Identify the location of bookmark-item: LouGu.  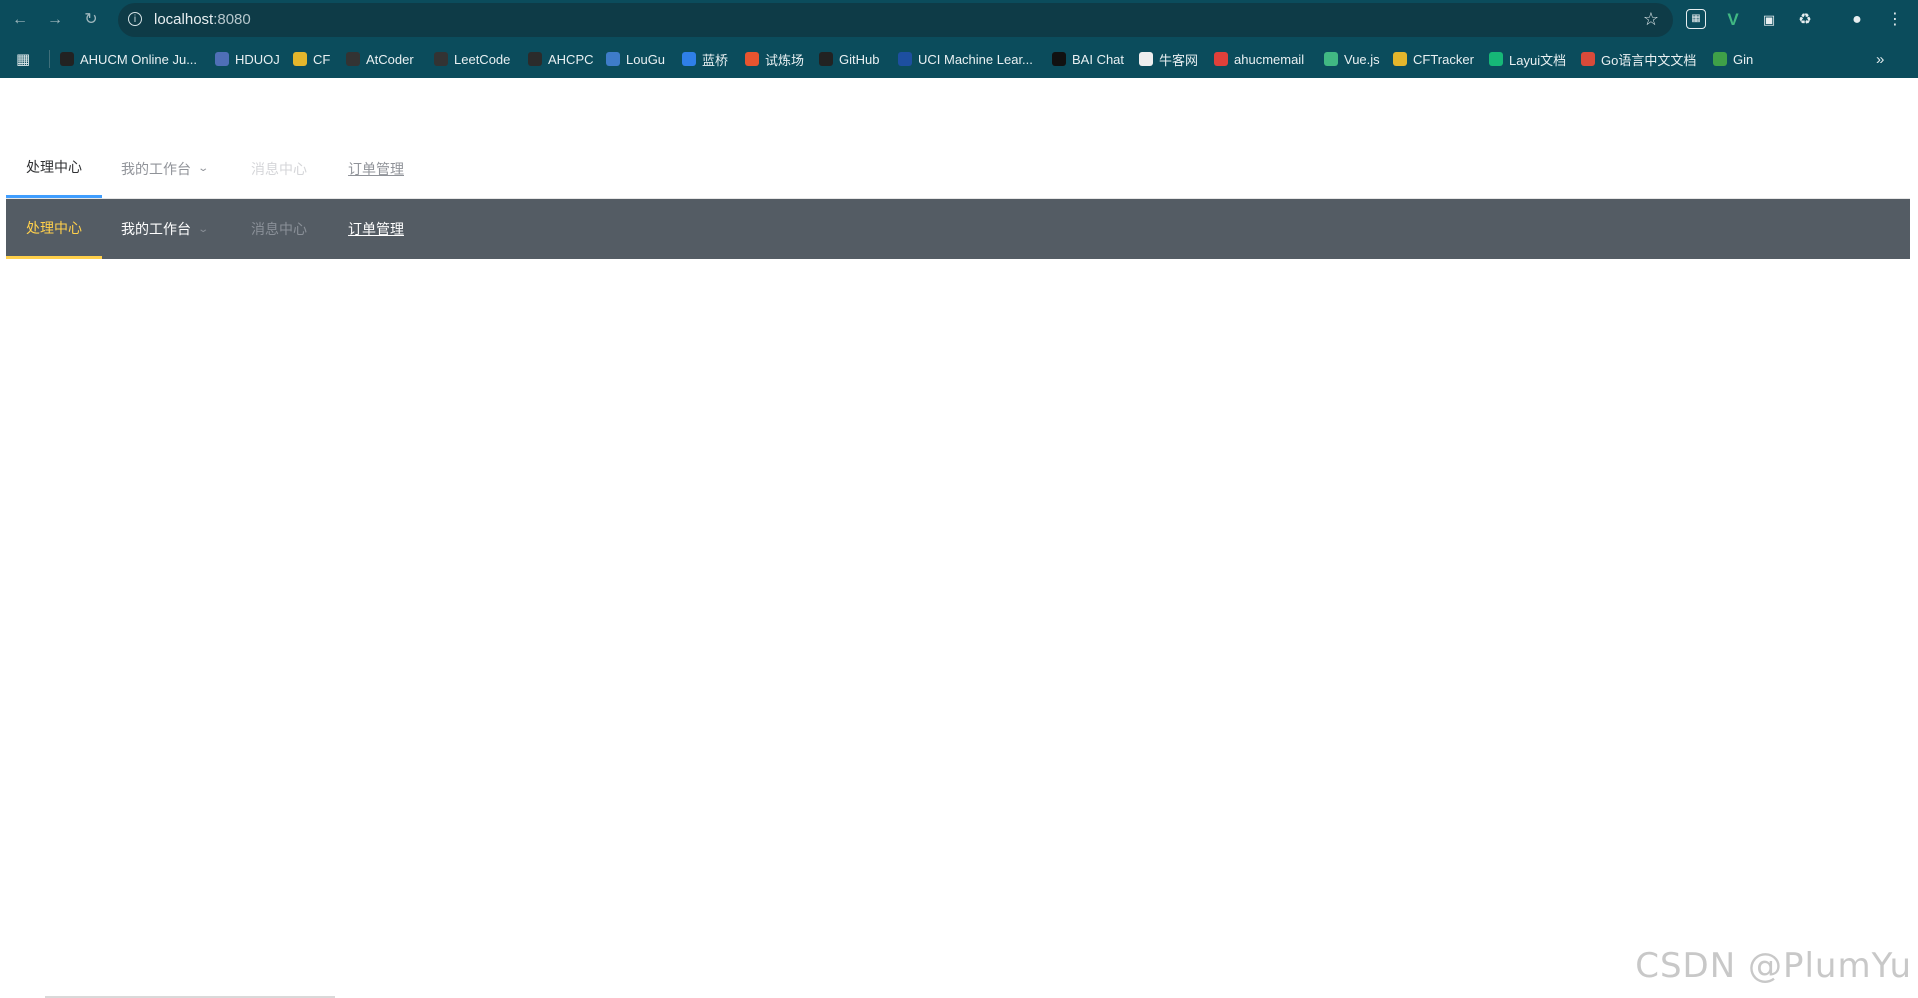
(635, 59).